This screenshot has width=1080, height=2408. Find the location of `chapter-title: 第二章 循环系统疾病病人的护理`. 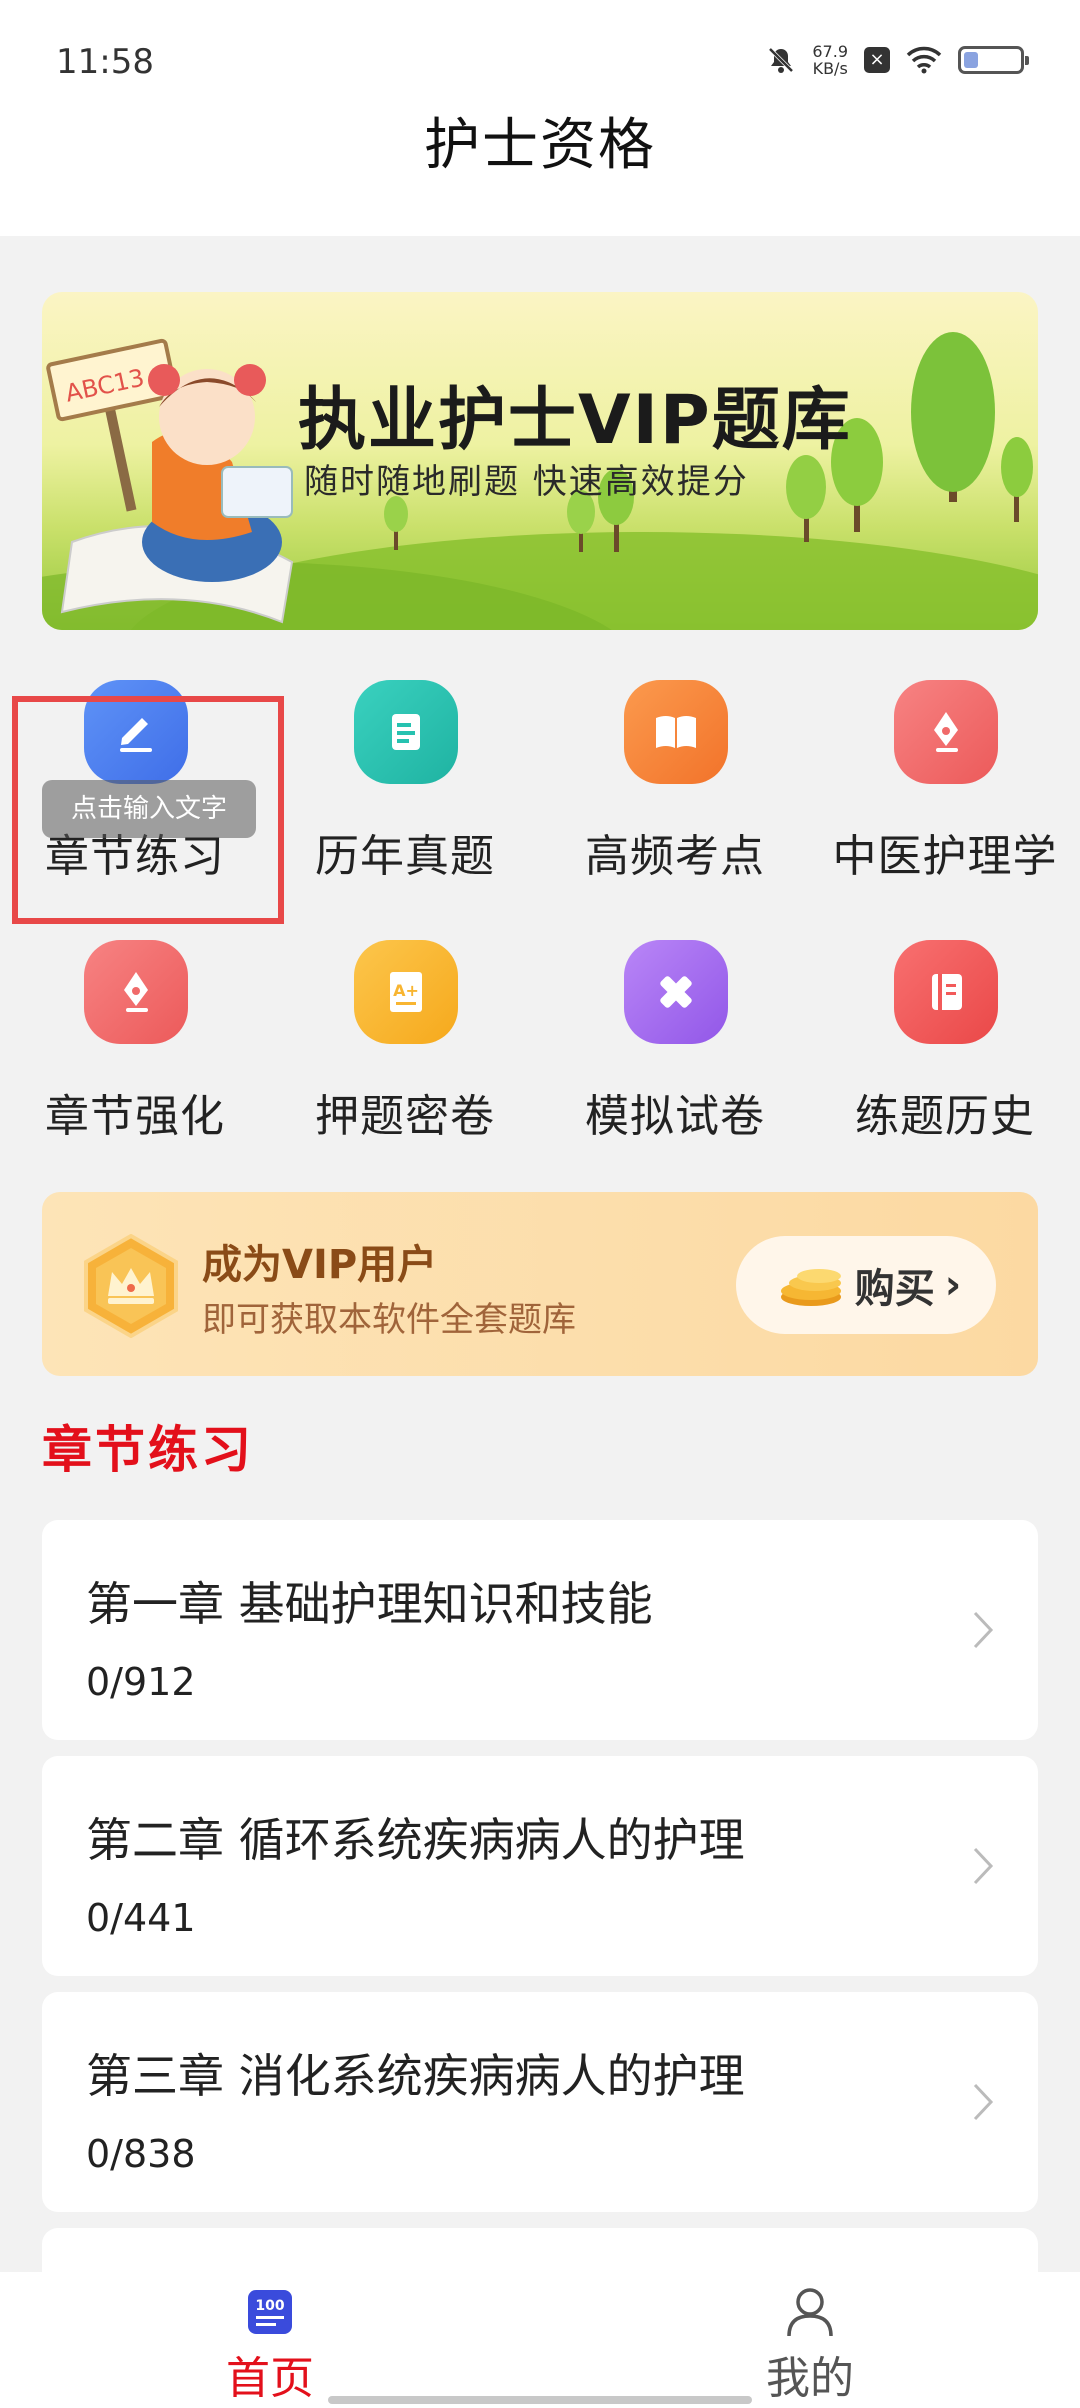

chapter-title: 第二章 循环系统疾病病人的护理 is located at coordinates (415, 1840).